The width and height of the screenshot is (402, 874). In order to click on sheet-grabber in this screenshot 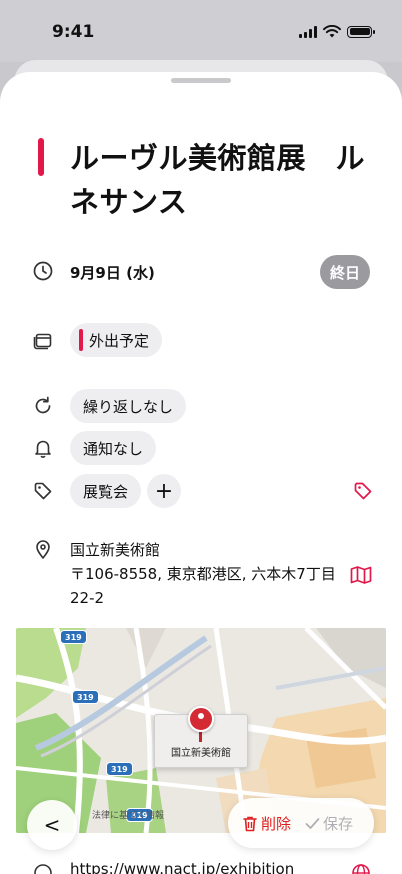, I will do `click(201, 80)`.